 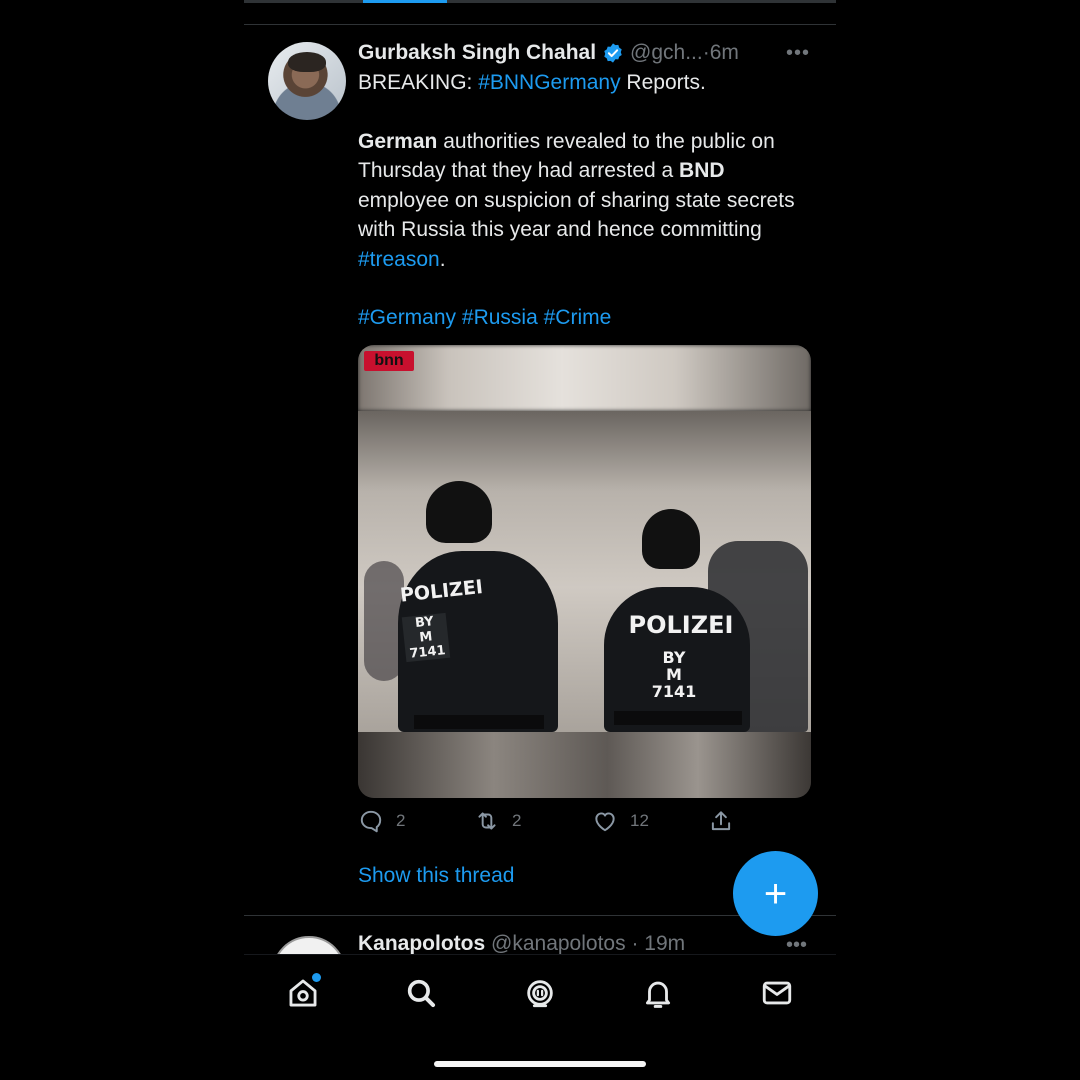 I want to click on bottom-tab-bar, so click(x=540, y=996).